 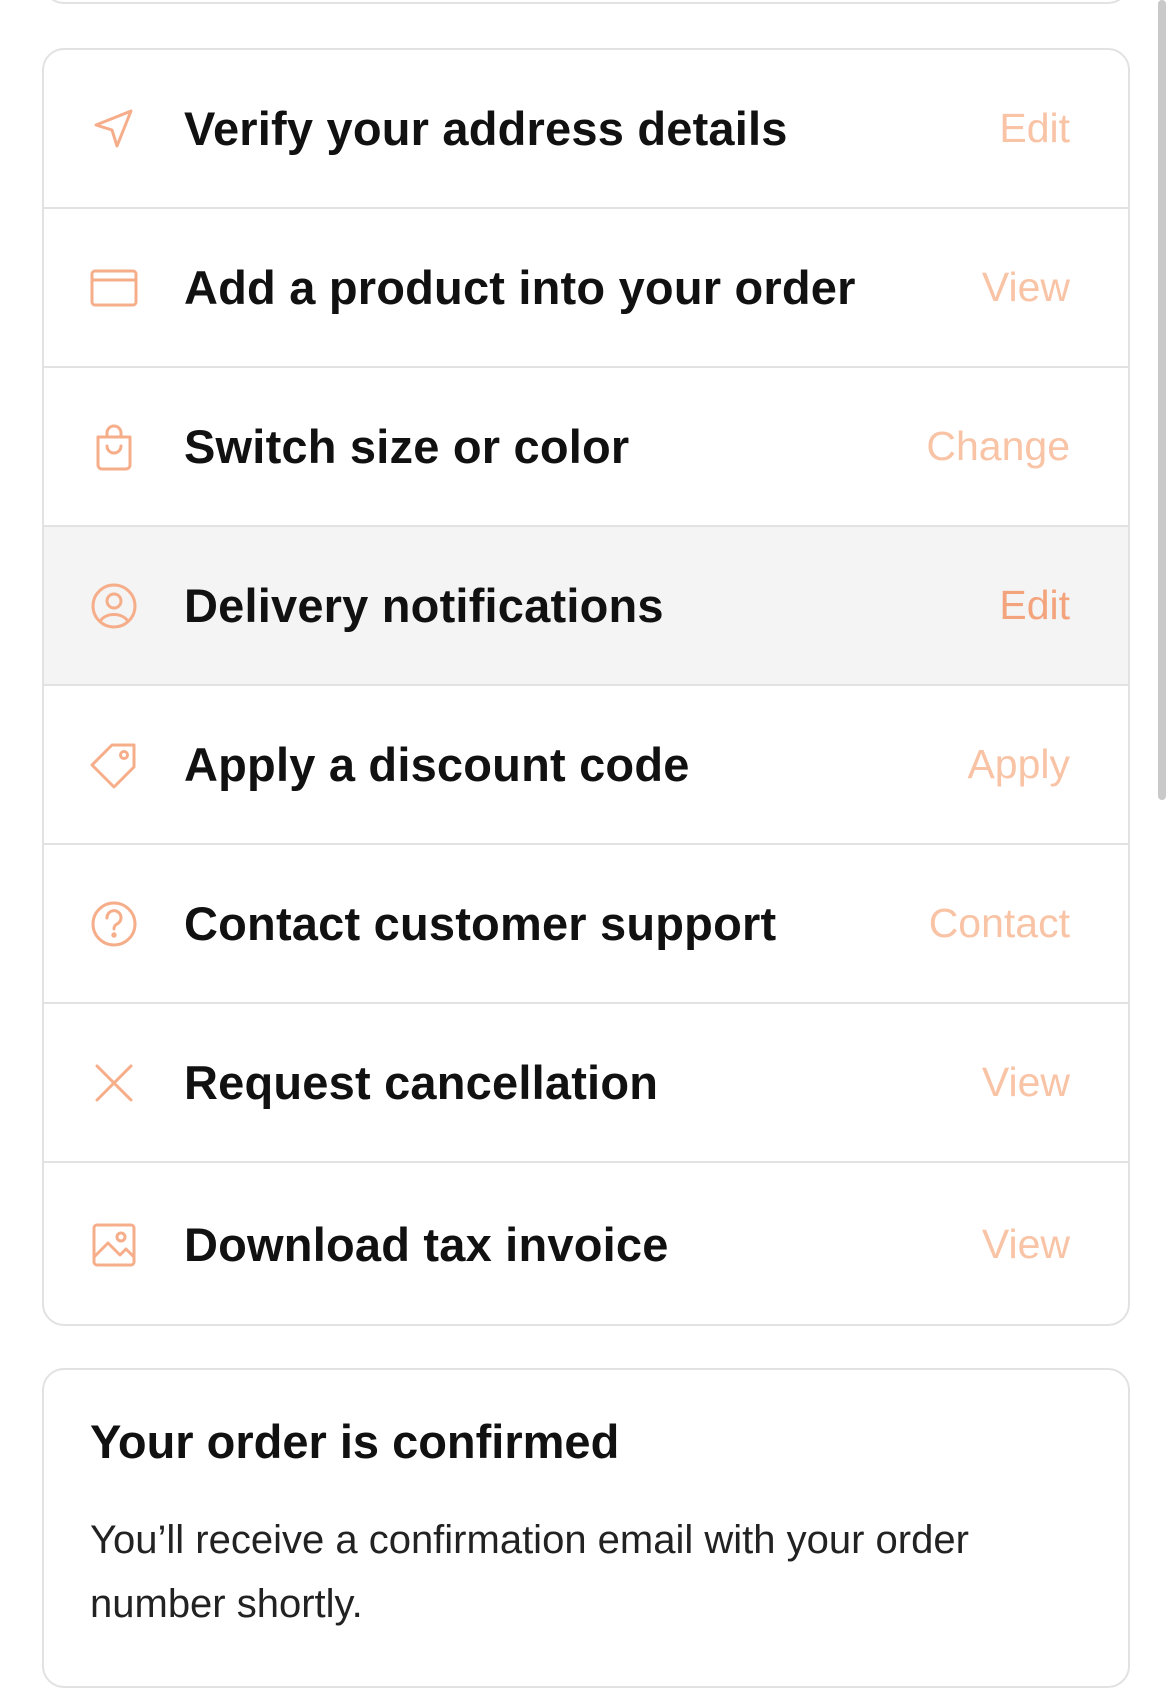 I want to click on apply-link: Apply, so click(x=1018, y=764).